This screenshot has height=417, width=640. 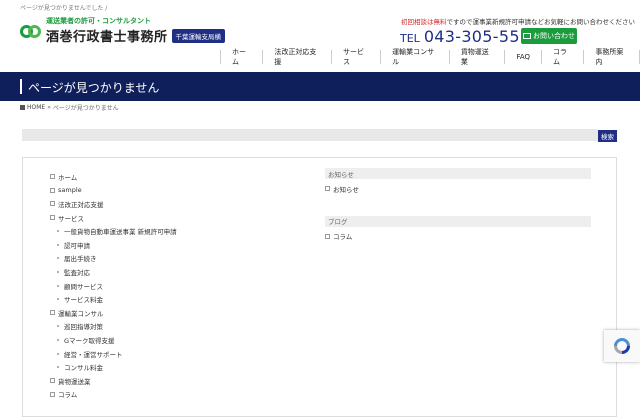 What do you see at coordinates (113, 259) in the screenshot?
I see `sitemap-subitem: 届出手続き` at bounding box center [113, 259].